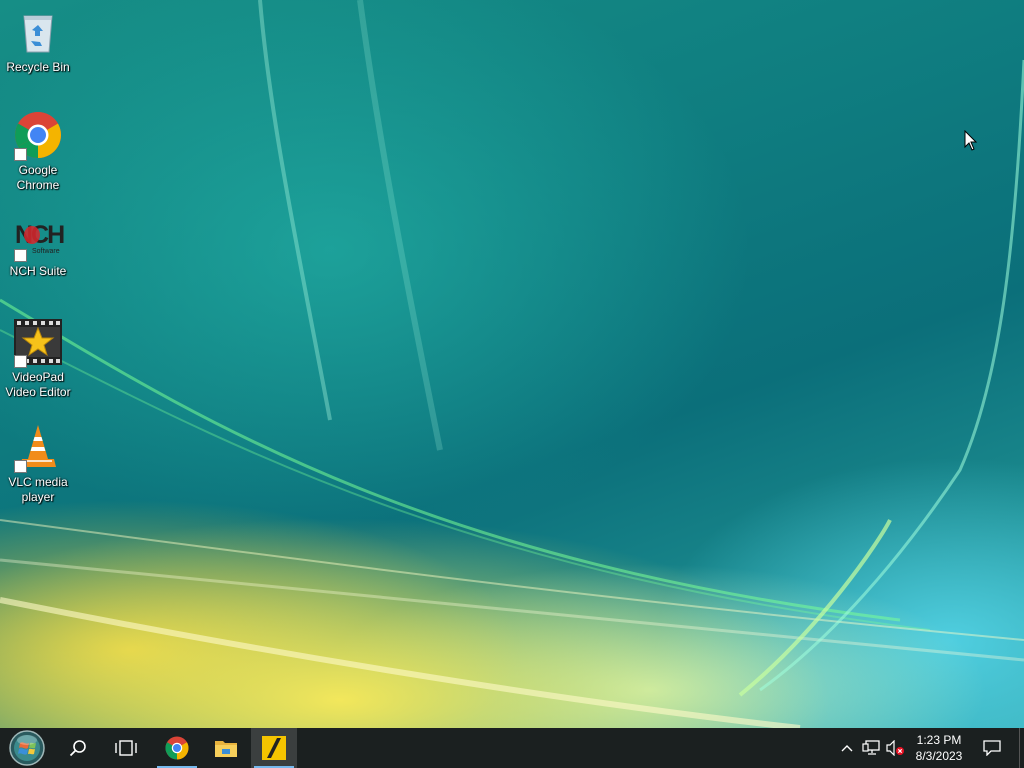  I want to click on desktop-icon-label: VLC media player, so click(38, 489).